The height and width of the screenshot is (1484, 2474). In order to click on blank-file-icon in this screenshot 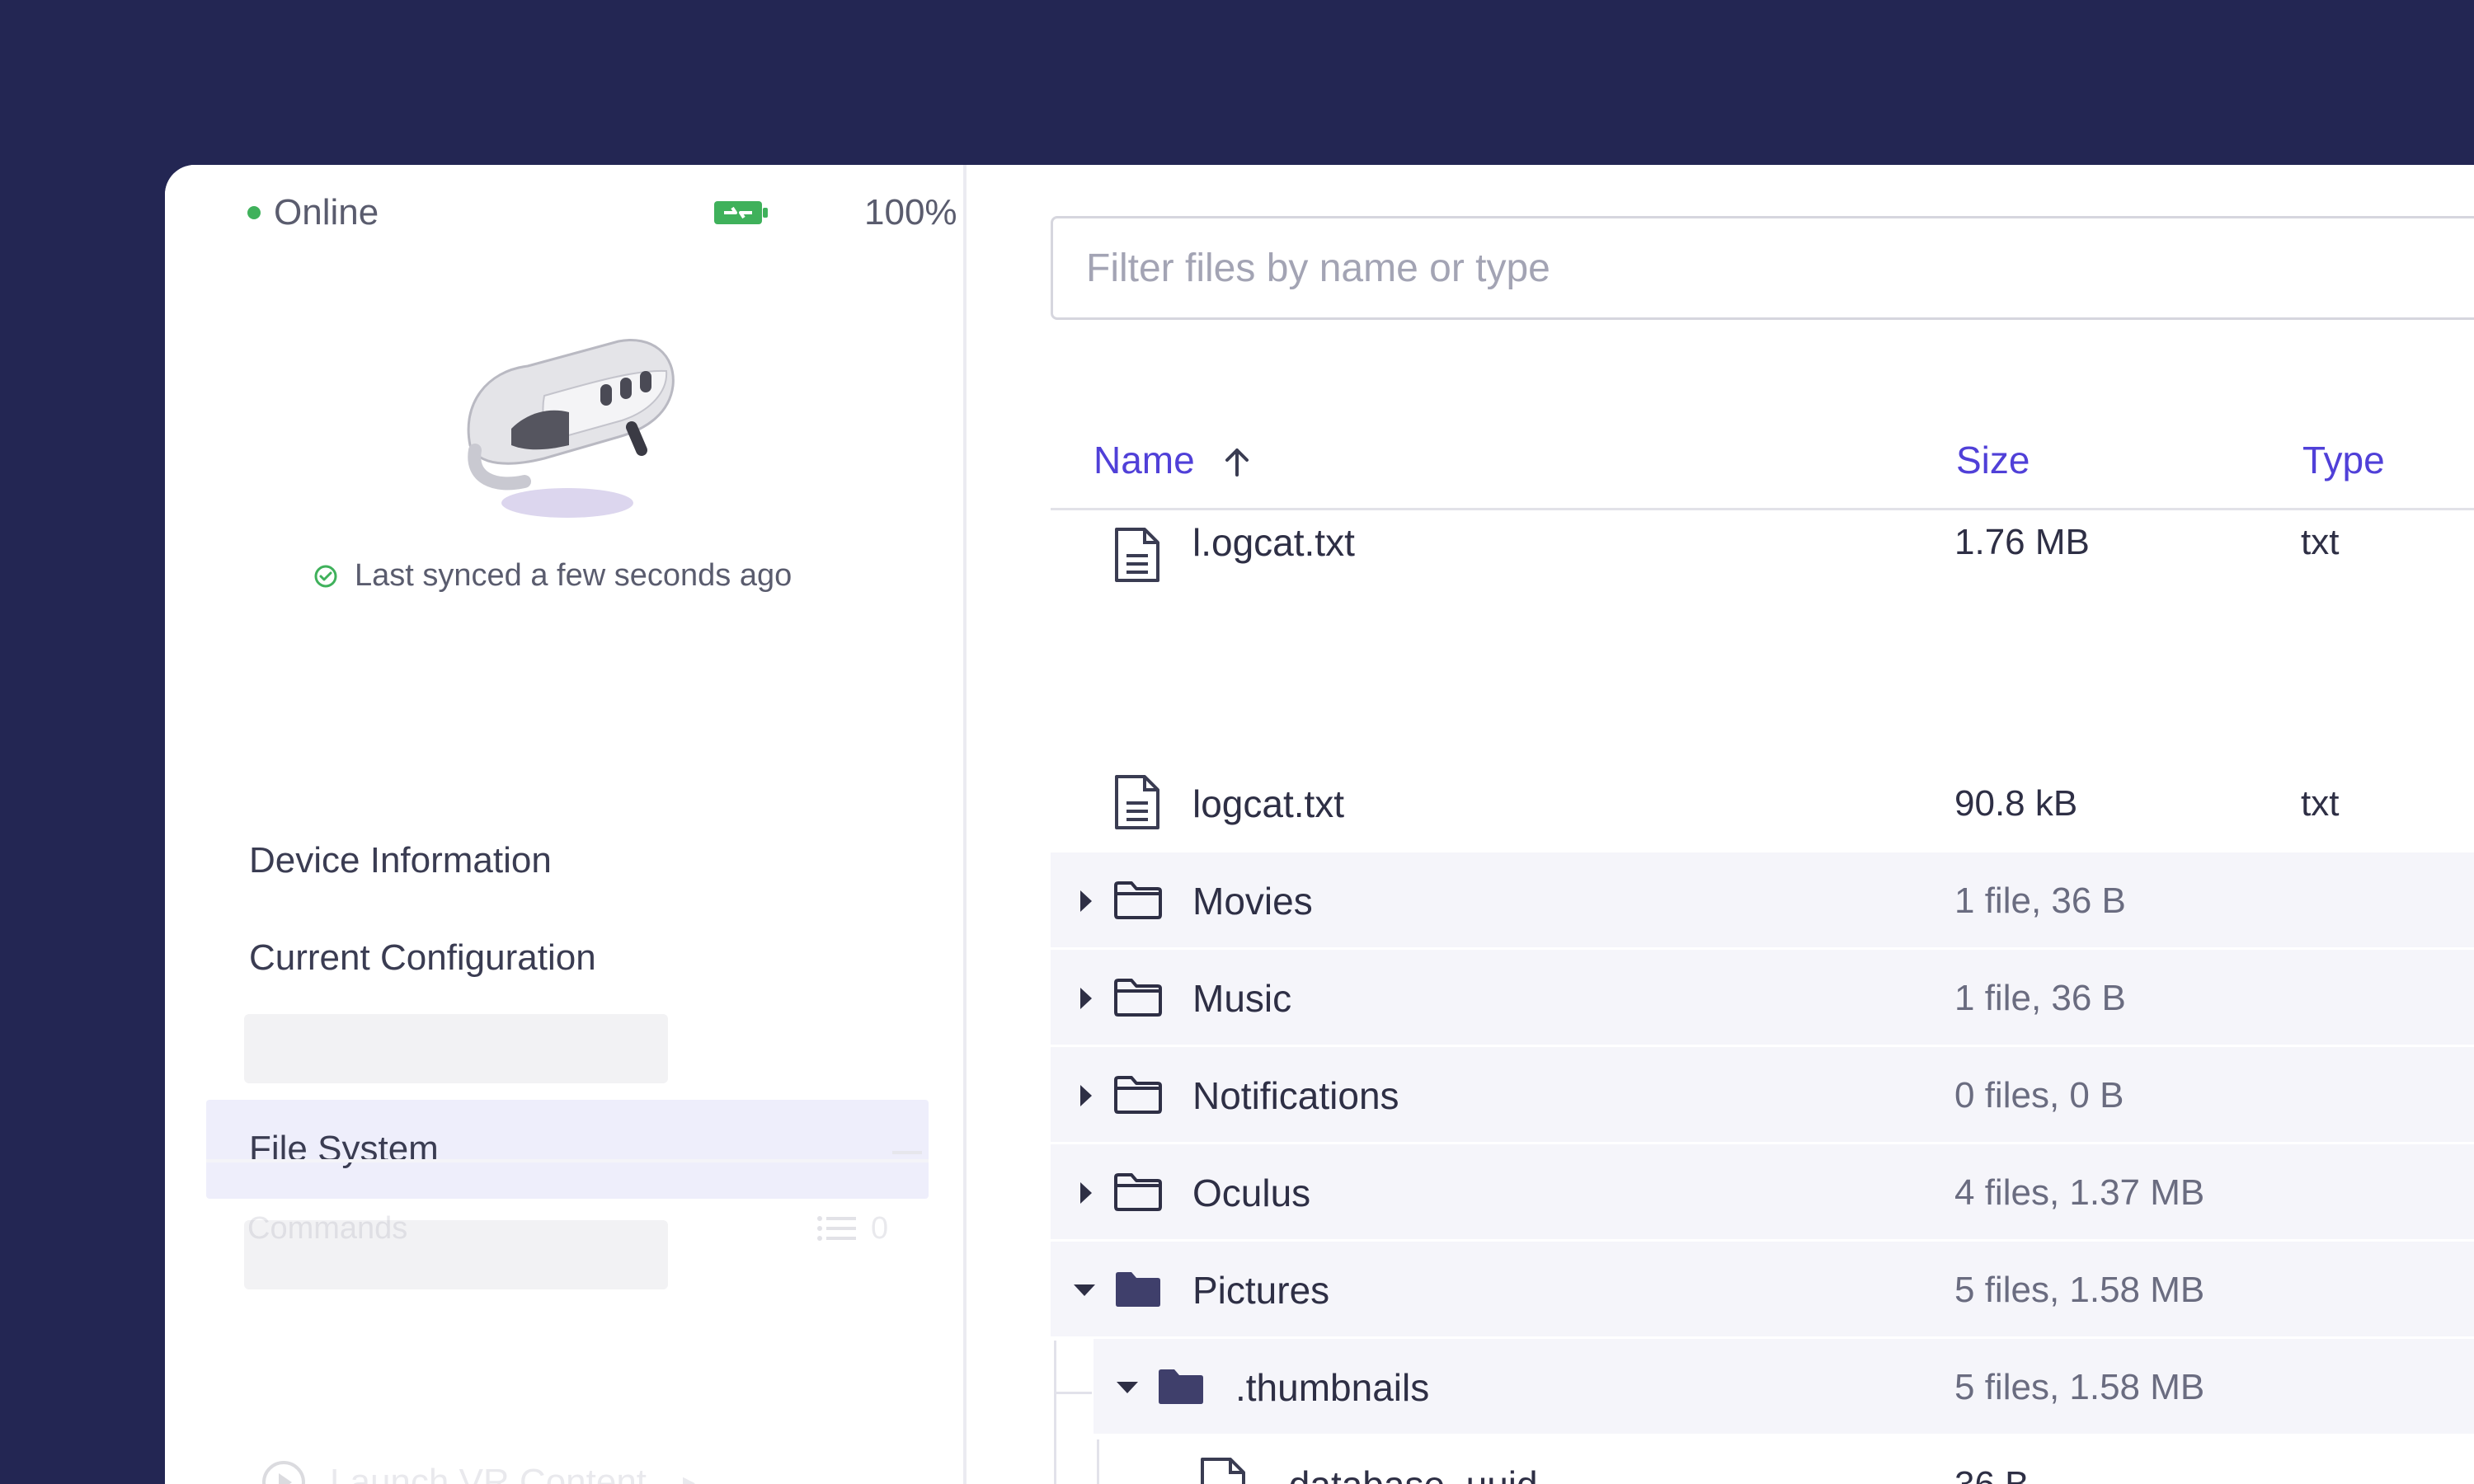, I will do `click(1223, 1470)`.